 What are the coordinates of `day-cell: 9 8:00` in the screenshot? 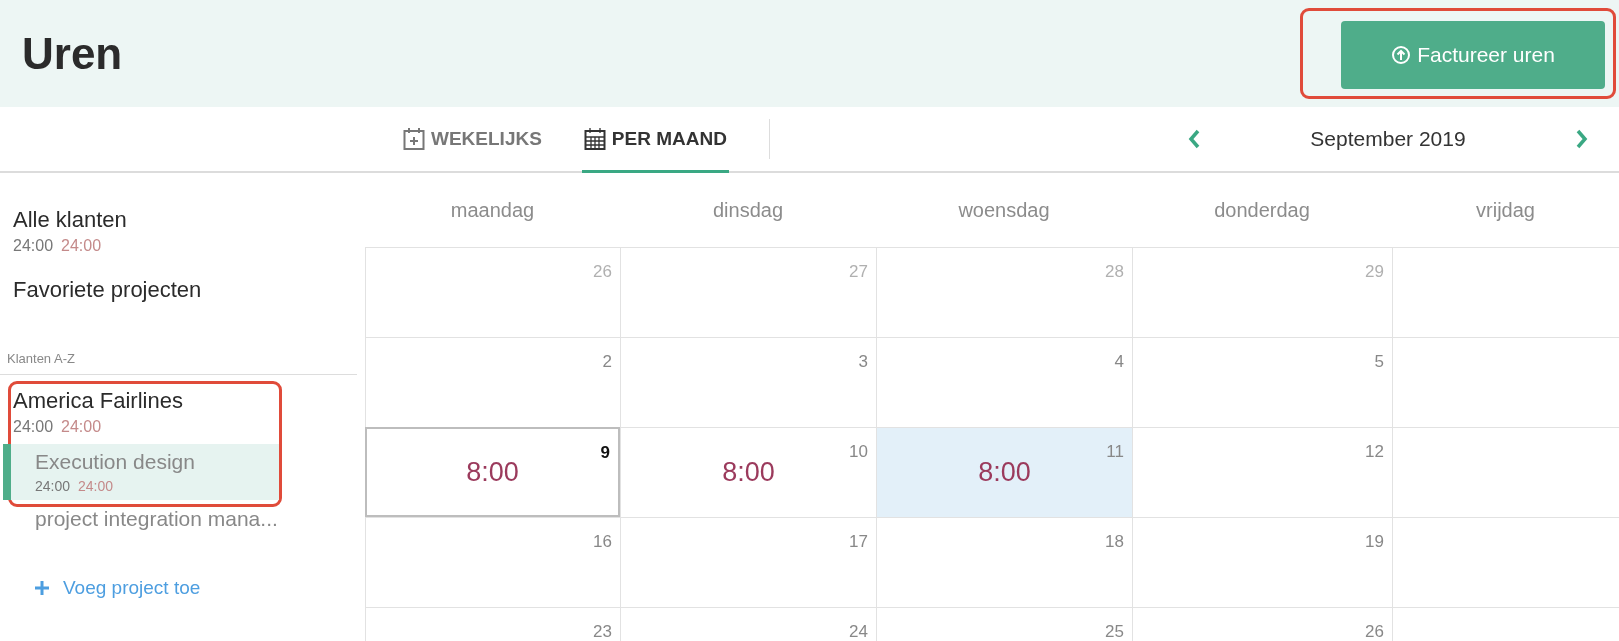 It's located at (492, 472).